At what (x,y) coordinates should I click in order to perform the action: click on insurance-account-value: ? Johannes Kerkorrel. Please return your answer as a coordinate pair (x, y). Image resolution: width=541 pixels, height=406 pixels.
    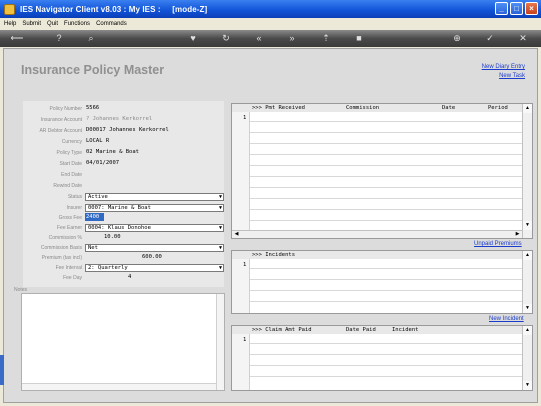
    Looking at the image, I should click on (119, 119).